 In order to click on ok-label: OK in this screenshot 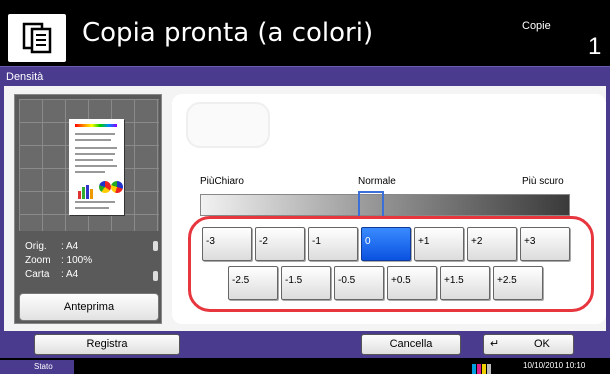, I will do `click(542, 344)`.